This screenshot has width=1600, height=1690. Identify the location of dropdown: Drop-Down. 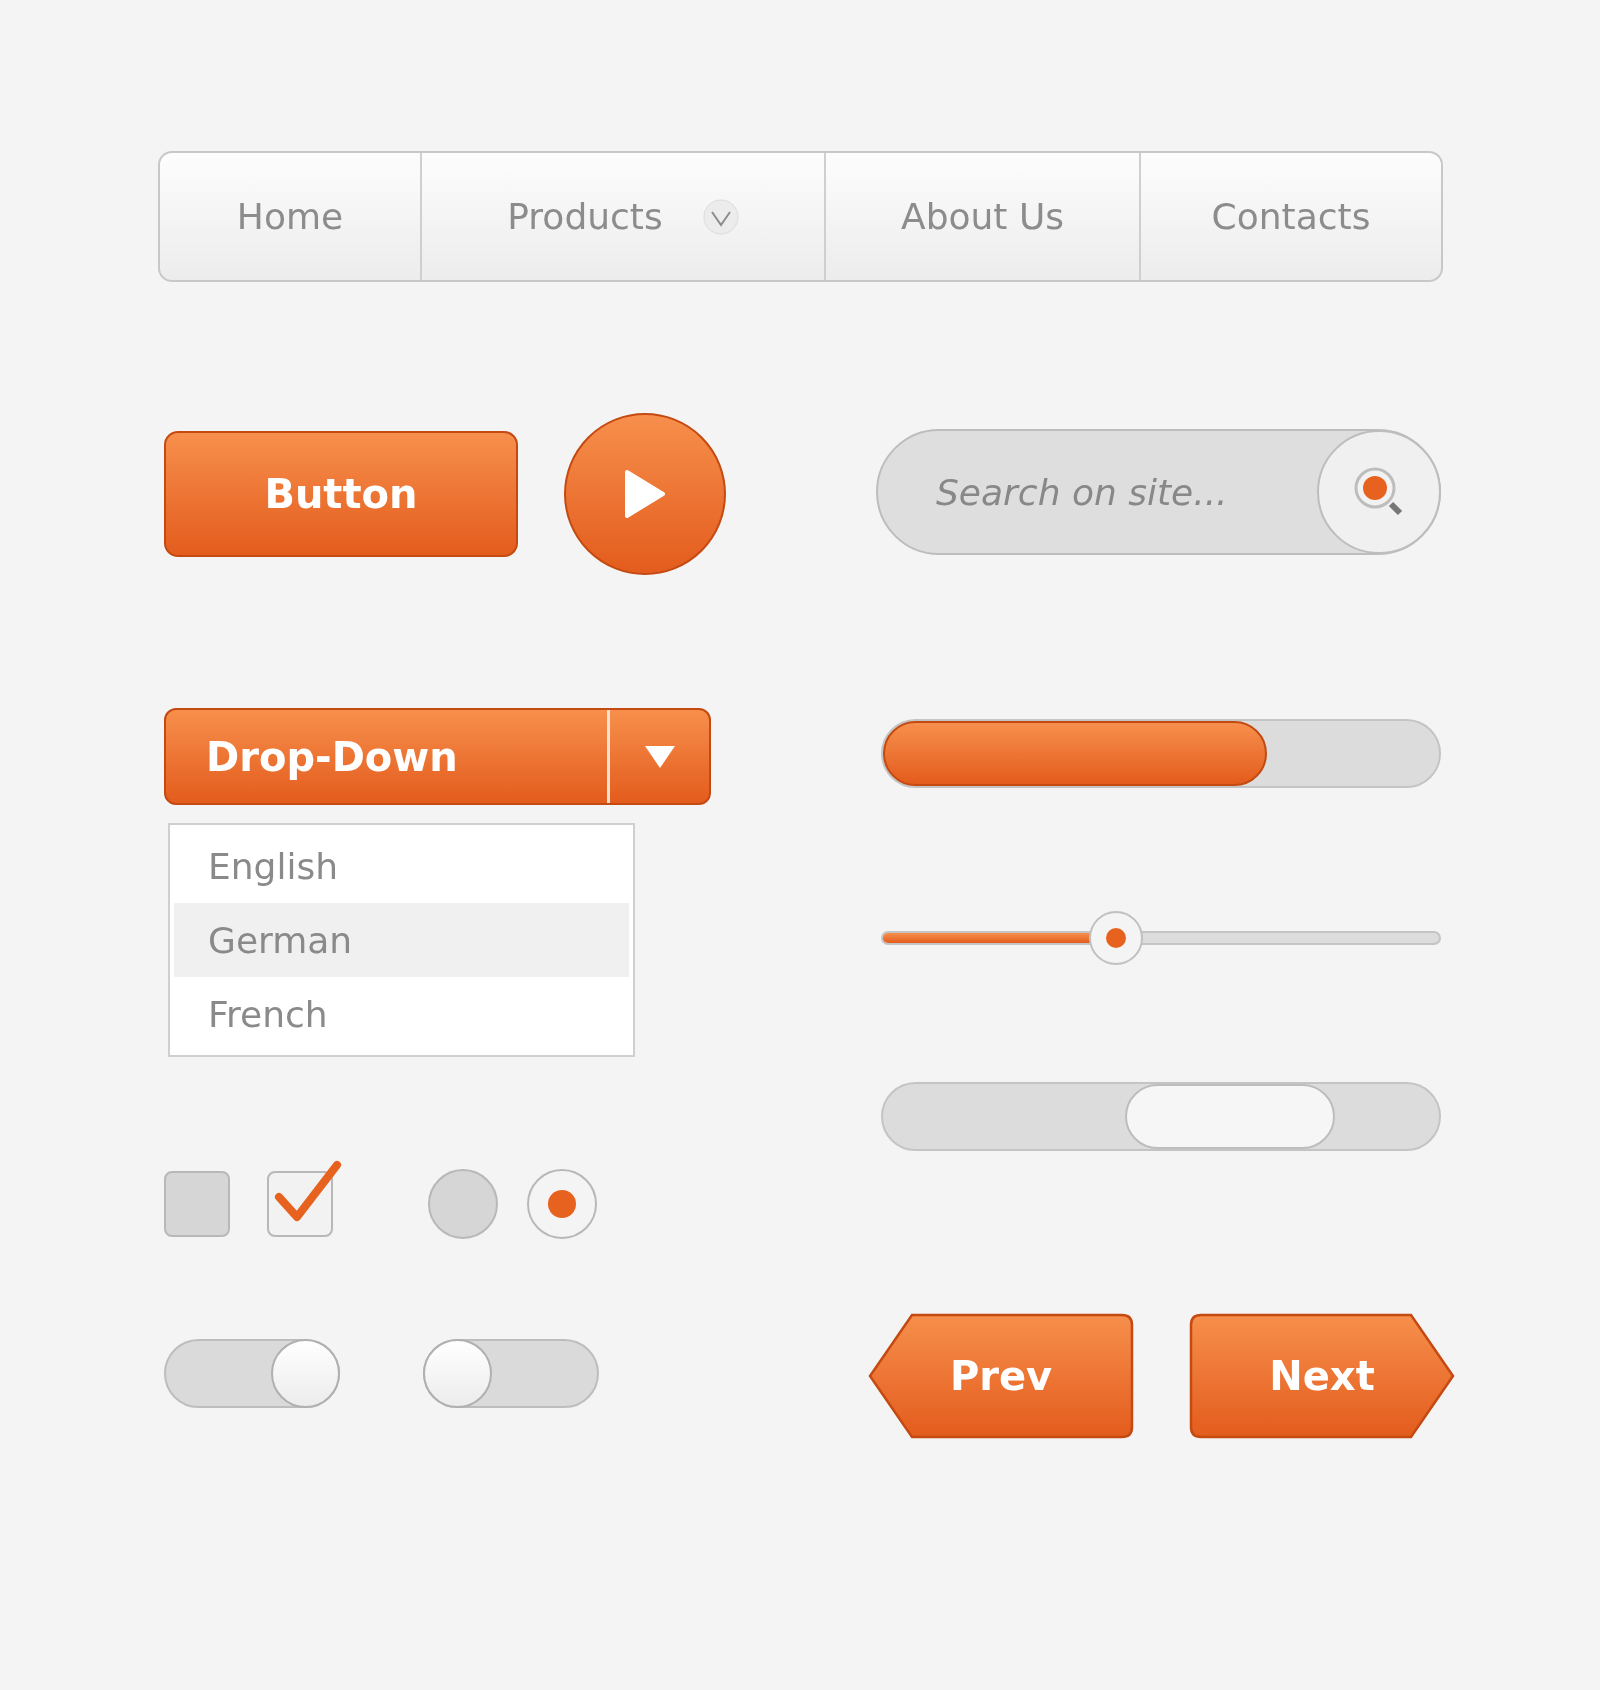
(437, 756).